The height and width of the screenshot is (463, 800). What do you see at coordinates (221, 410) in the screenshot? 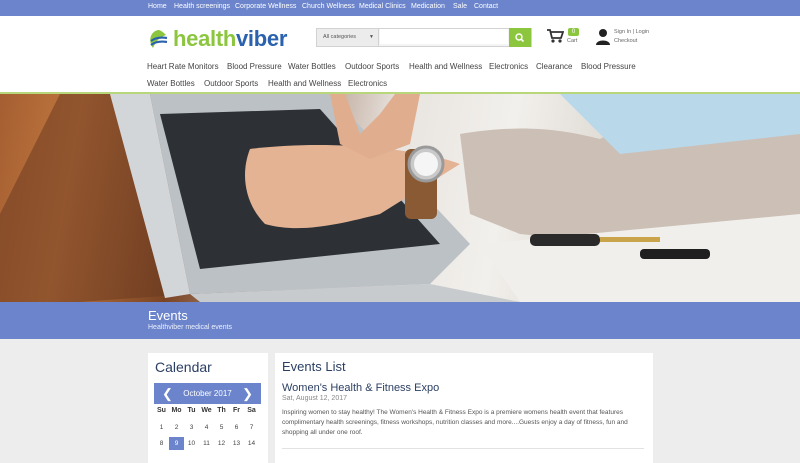
I see `weekday-th: Th` at bounding box center [221, 410].